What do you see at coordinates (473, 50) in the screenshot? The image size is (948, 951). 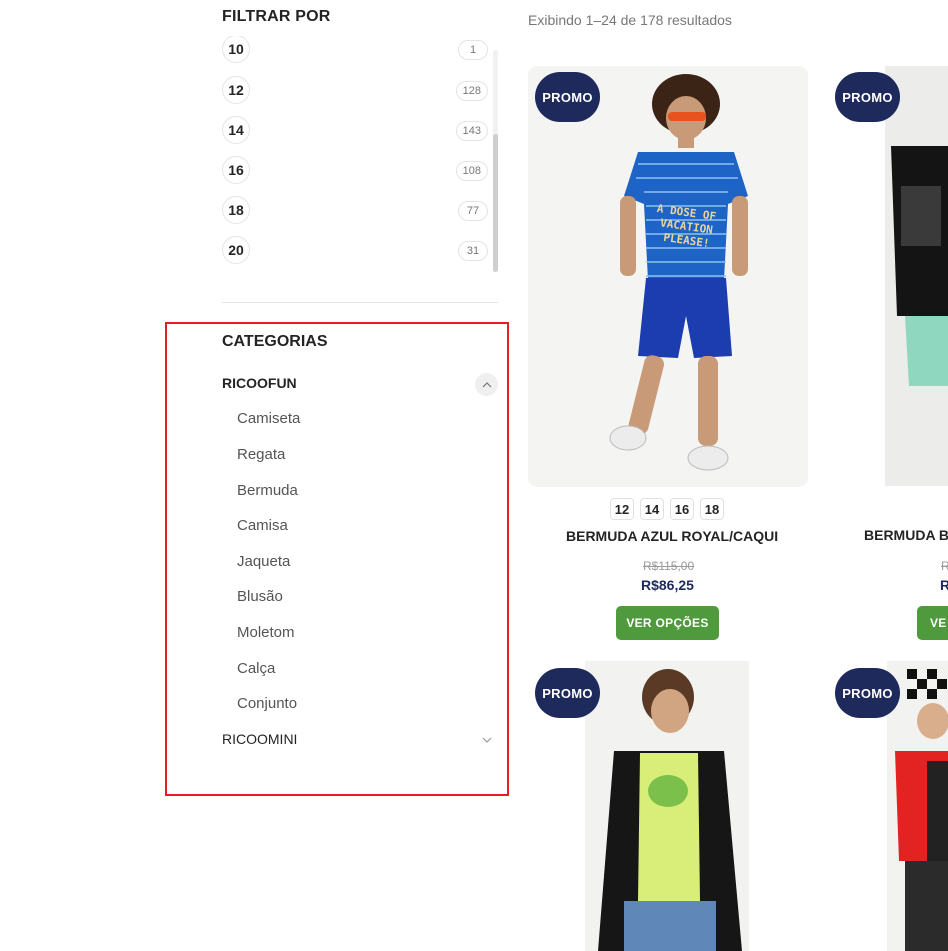 I see `size-count: 1` at bounding box center [473, 50].